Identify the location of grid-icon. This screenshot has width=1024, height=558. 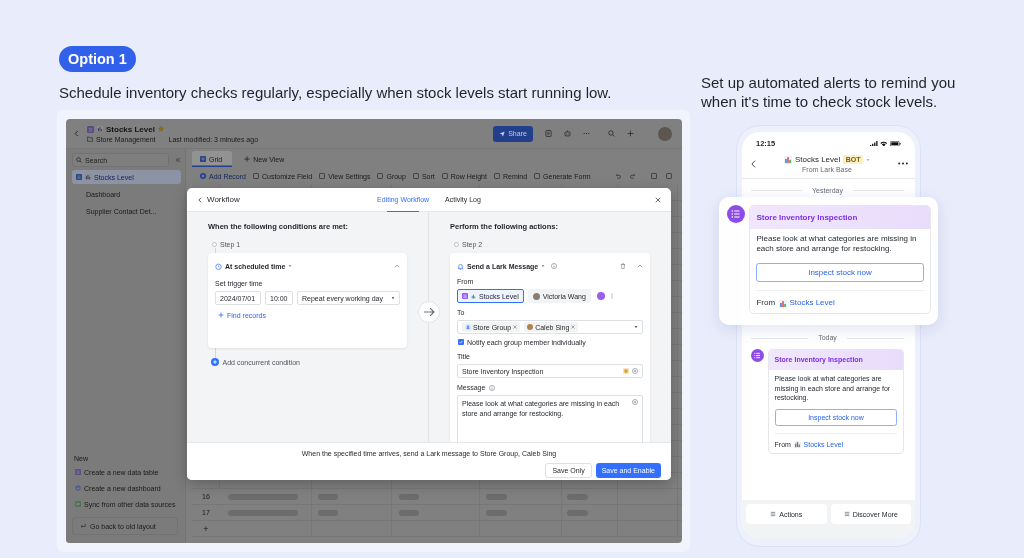
(203, 159).